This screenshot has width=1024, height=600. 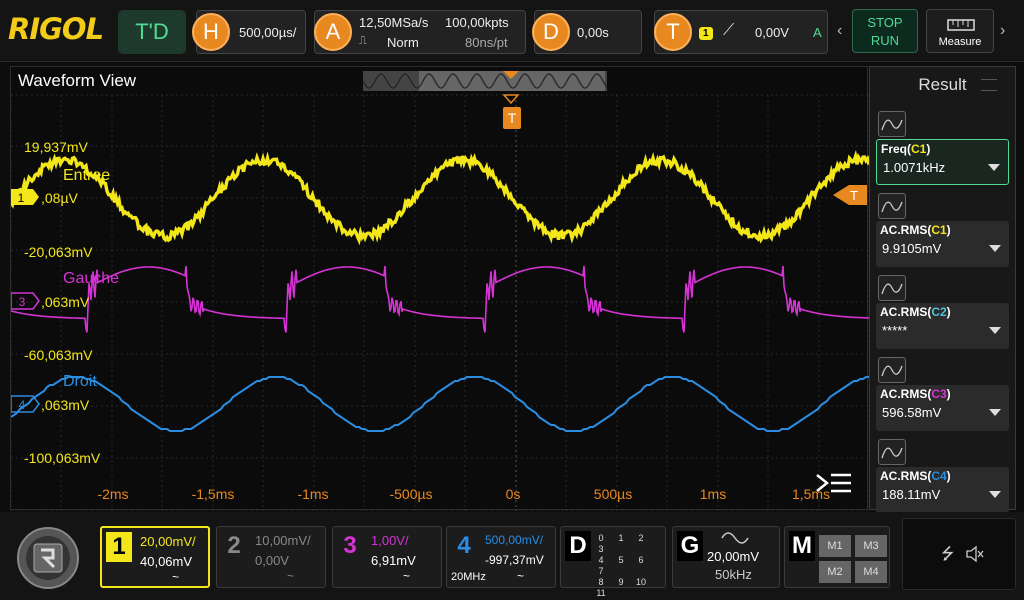 What do you see at coordinates (514, 560) in the screenshot?
I see `ch4-offset-value: -997,37mV` at bounding box center [514, 560].